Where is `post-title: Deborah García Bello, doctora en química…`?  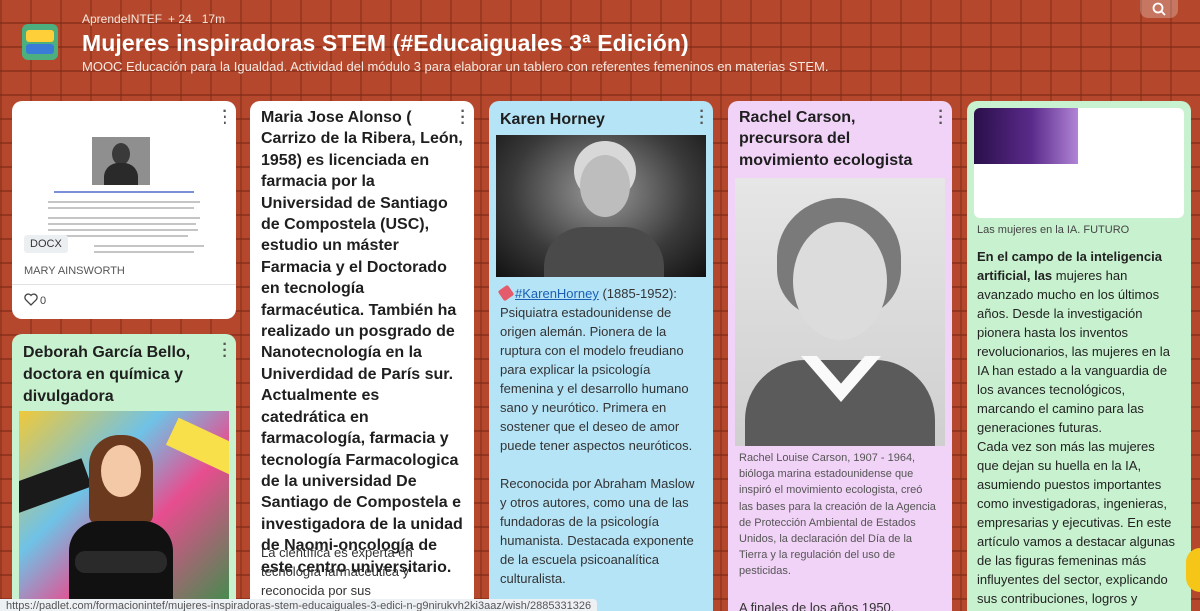
post-title: Deborah García Bello, doctora en química… is located at coordinates (107, 374).